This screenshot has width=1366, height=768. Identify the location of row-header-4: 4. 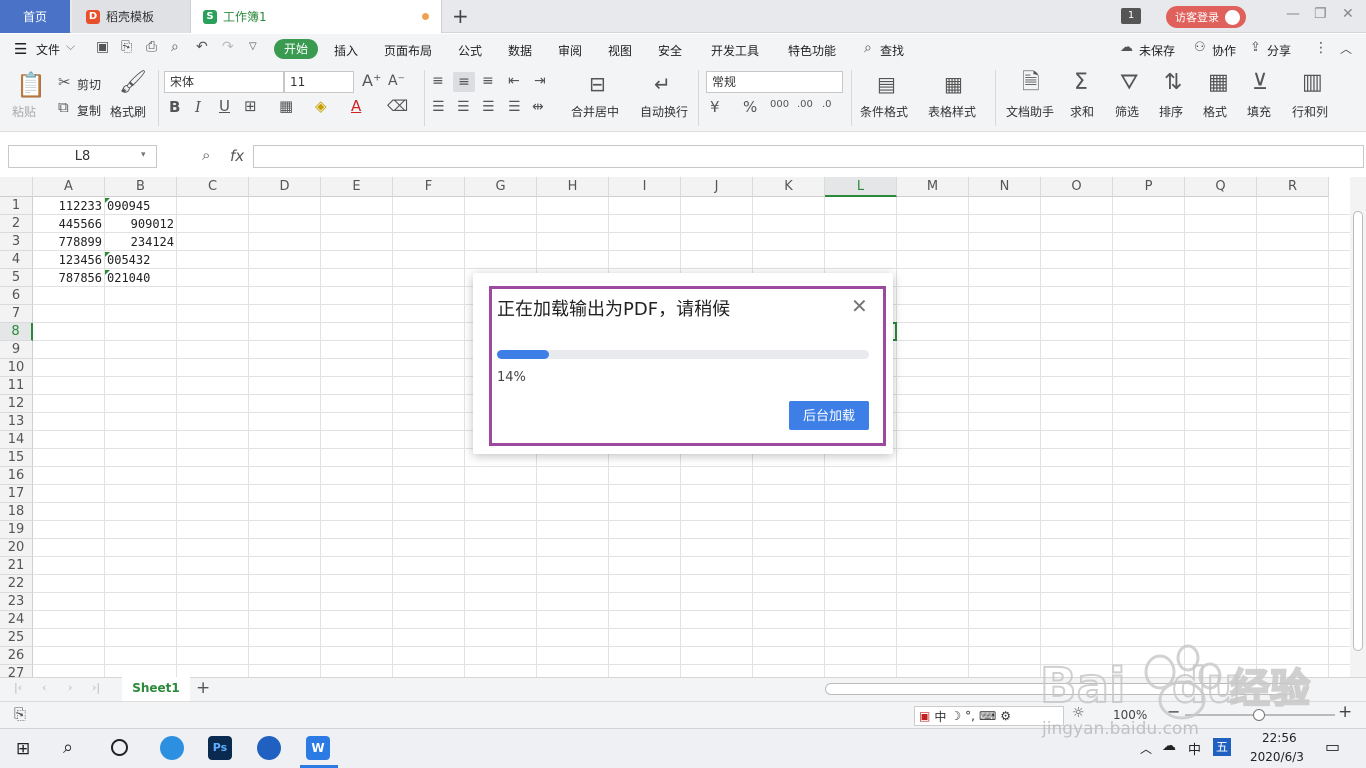
(16, 260).